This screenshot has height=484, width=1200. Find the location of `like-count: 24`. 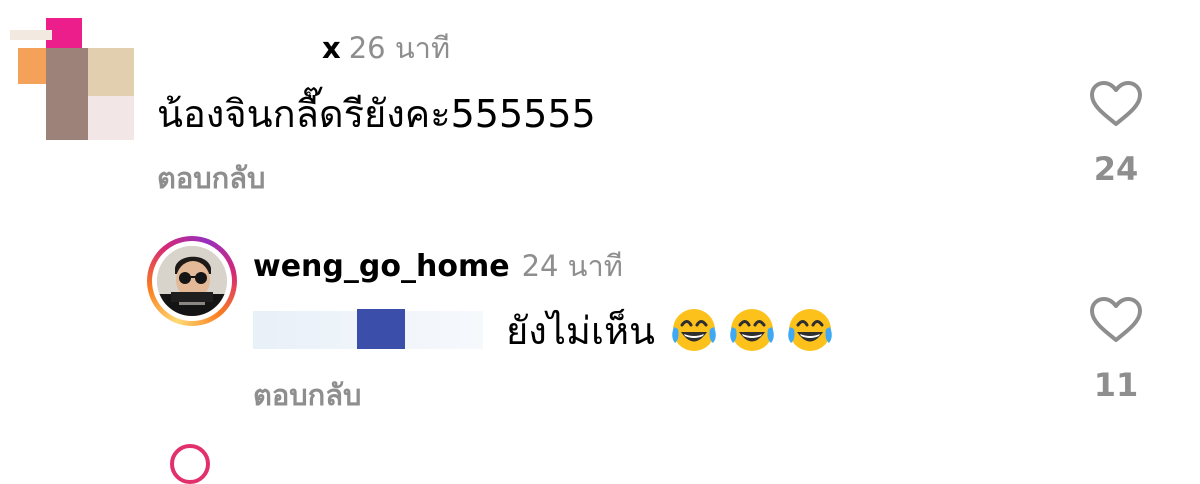

like-count: 24 is located at coordinates (1116, 169).